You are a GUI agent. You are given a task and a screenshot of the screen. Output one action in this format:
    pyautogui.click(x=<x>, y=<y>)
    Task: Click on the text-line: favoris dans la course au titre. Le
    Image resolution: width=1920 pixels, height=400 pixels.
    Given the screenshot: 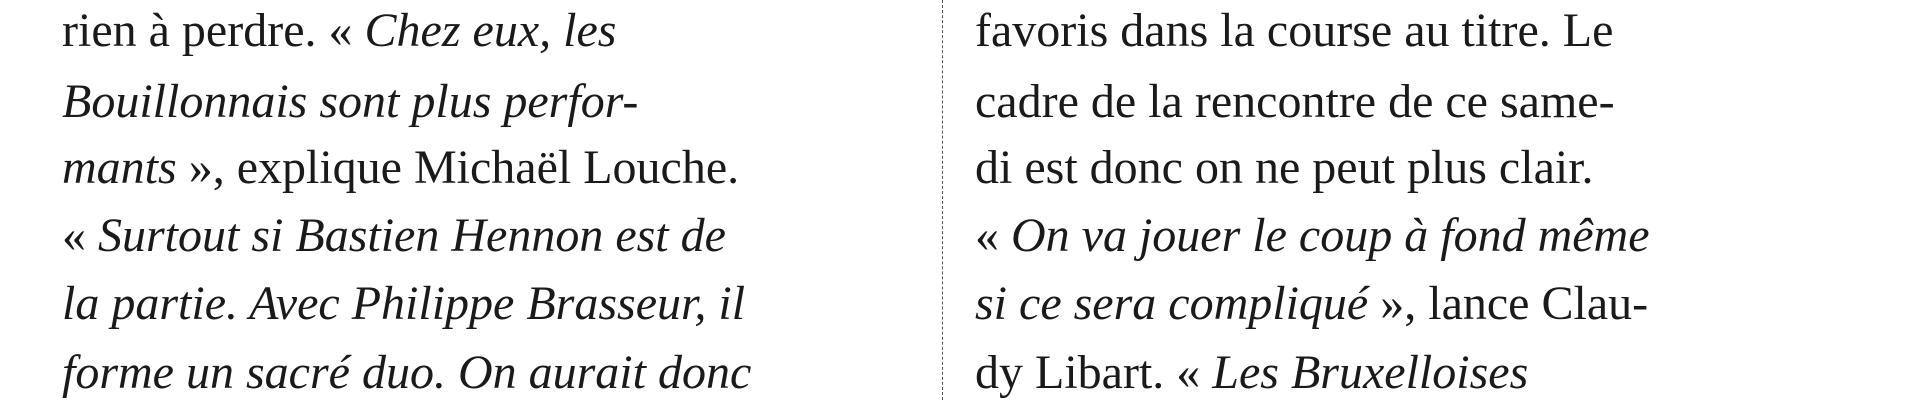 What is the action you would take?
    pyautogui.click(x=1294, y=30)
    